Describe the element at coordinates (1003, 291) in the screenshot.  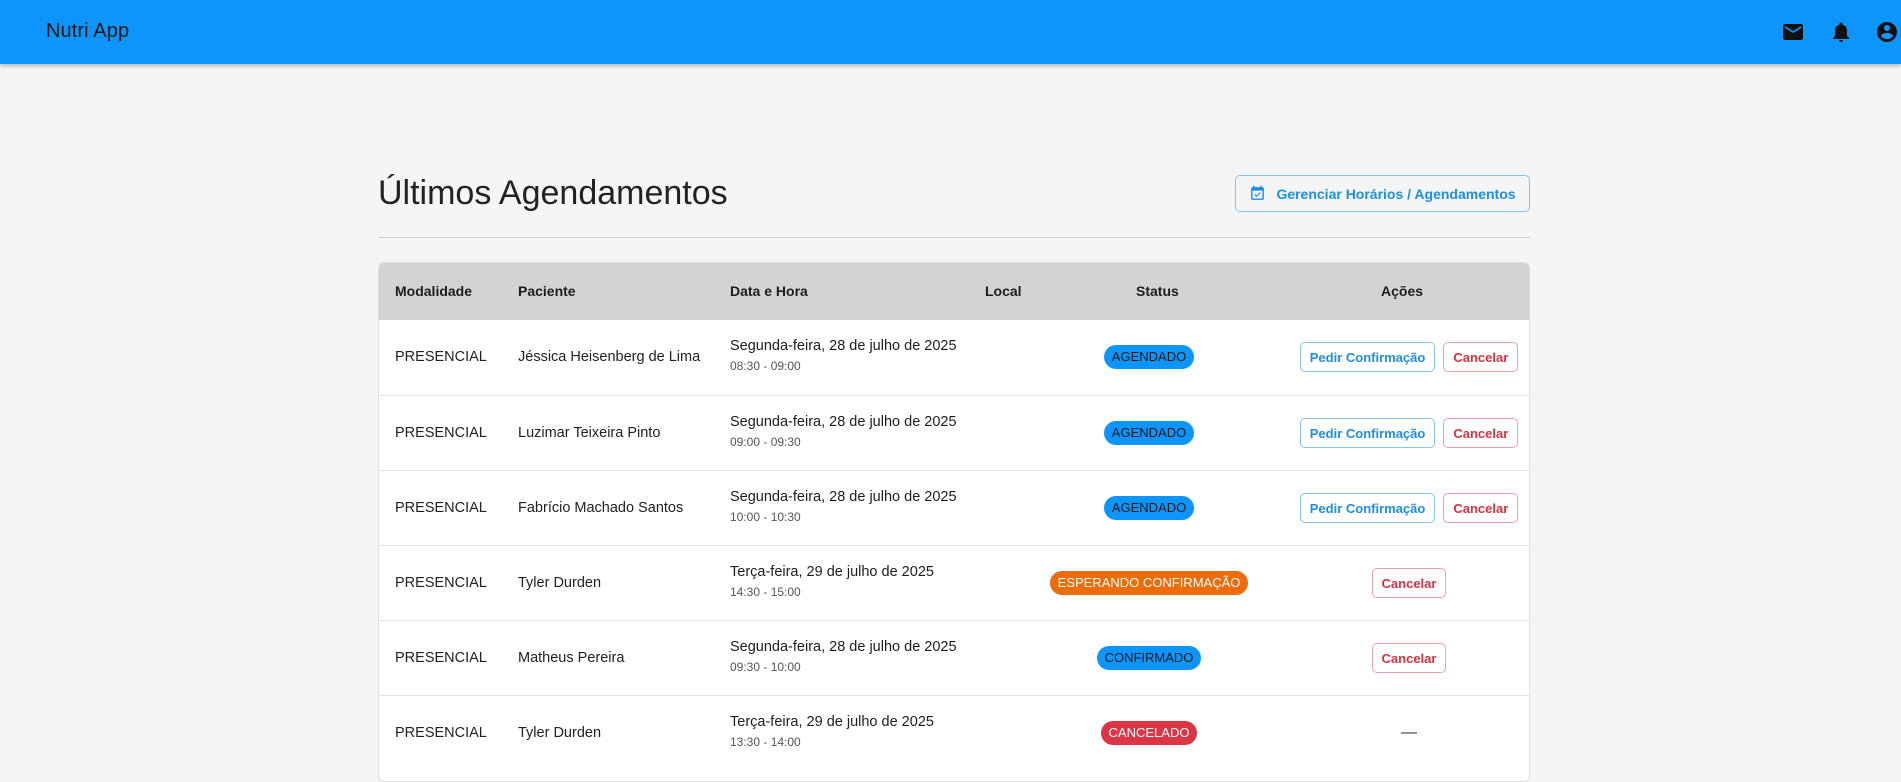
I see `header-local: Local` at that location.